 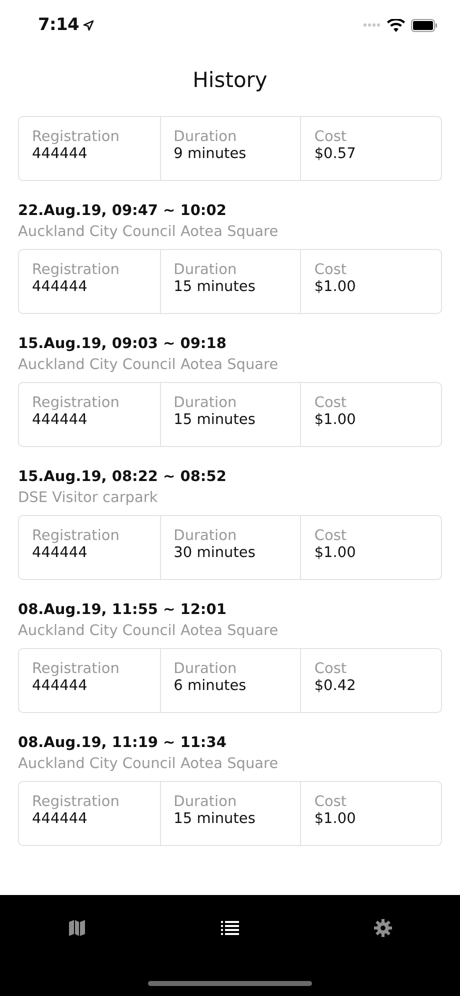 What do you see at coordinates (77, 928) in the screenshot?
I see `map-icon` at bounding box center [77, 928].